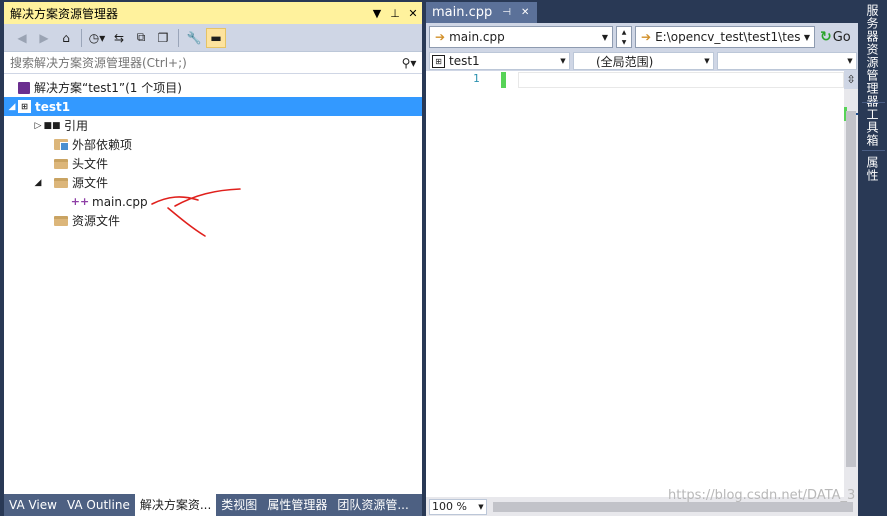  Describe the element at coordinates (673, 506) in the screenshot. I see `horizontal-scrollbar` at that location.